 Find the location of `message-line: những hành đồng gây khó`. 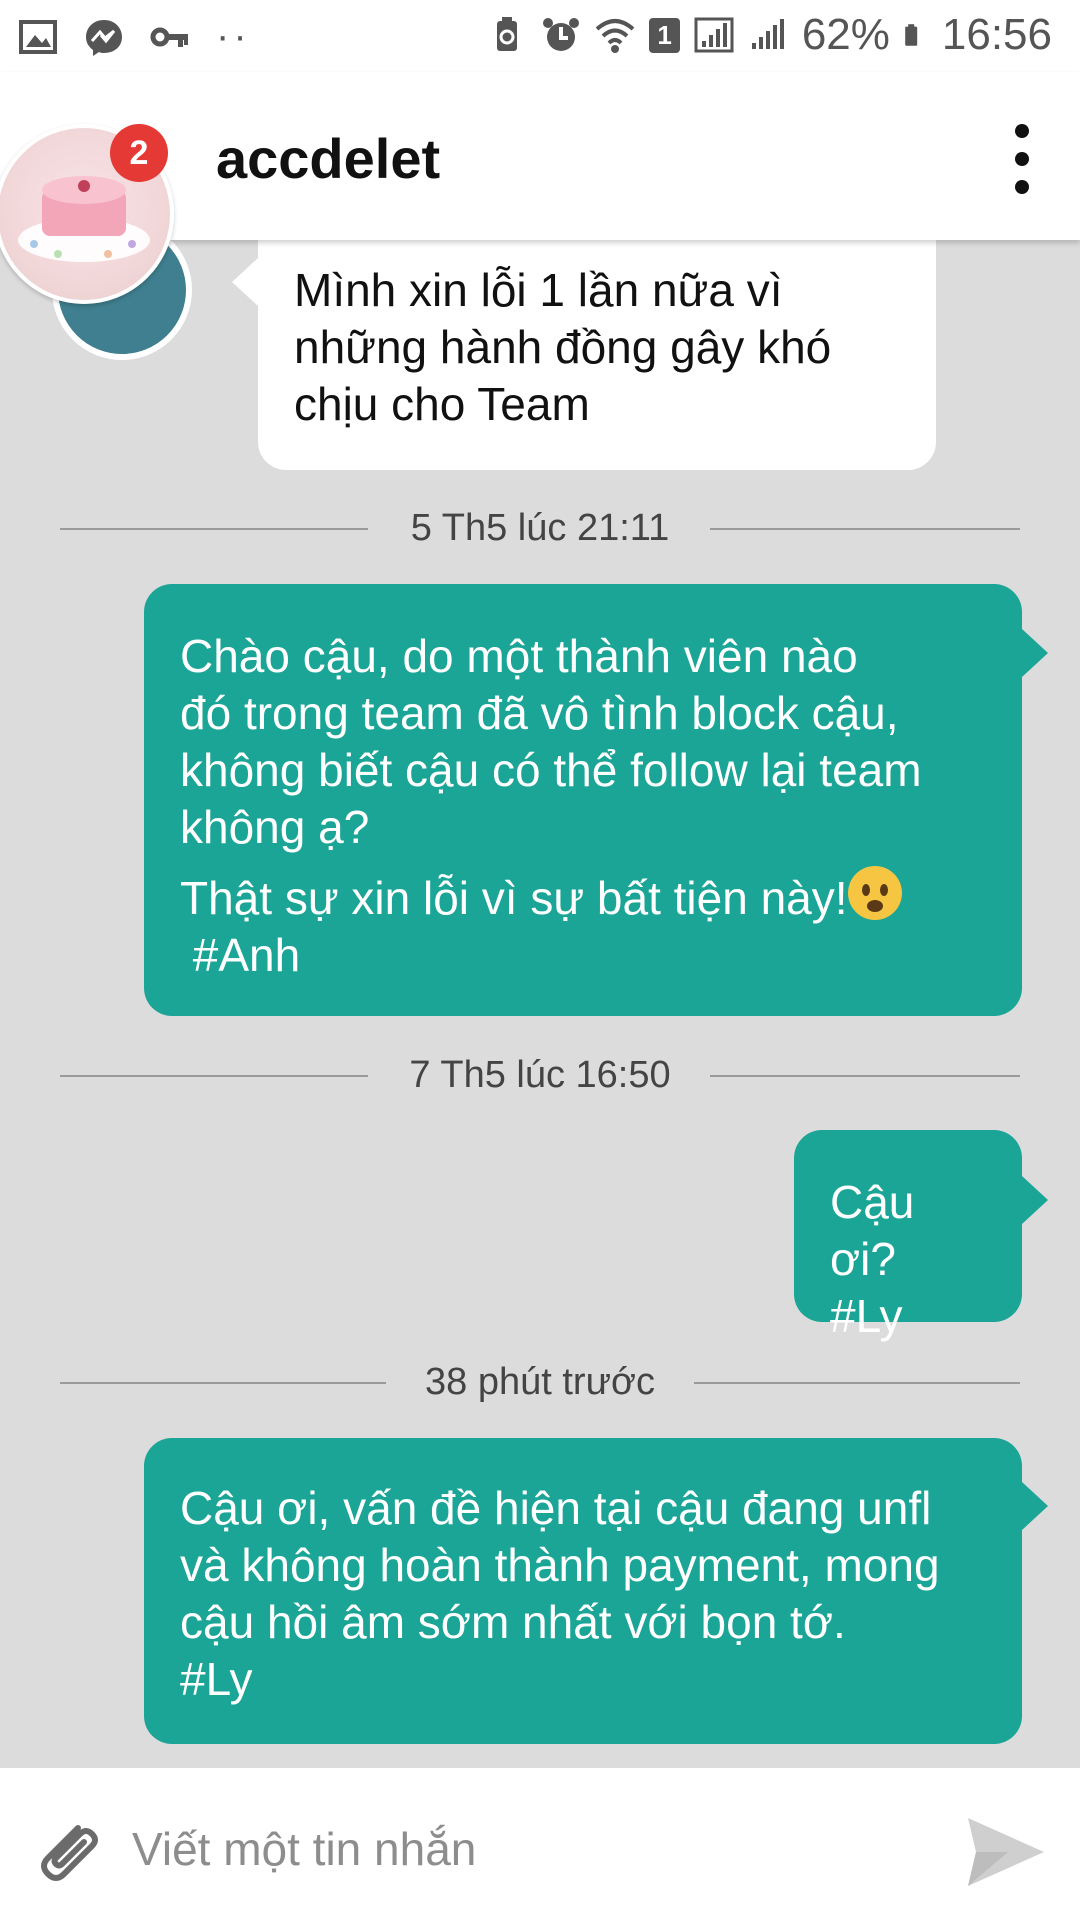

message-line: những hành đồng gây khó is located at coordinates (563, 347).